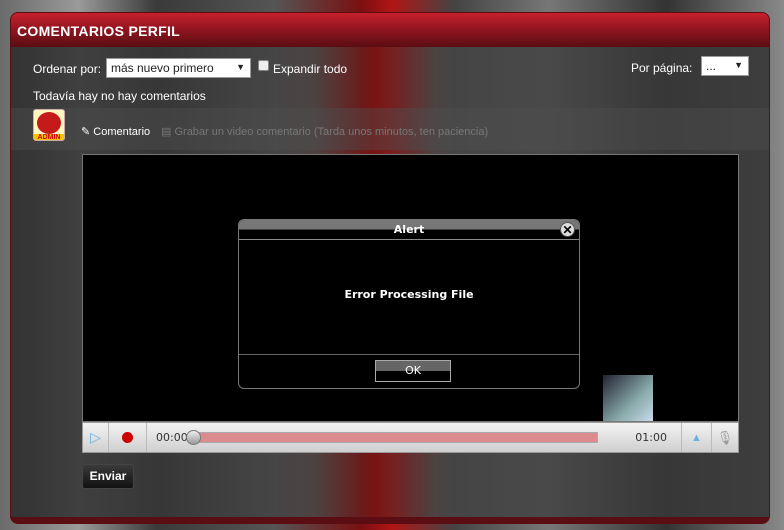  Describe the element at coordinates (567, 229) in the screenshot. I see `close-icon: ✕` at that location.